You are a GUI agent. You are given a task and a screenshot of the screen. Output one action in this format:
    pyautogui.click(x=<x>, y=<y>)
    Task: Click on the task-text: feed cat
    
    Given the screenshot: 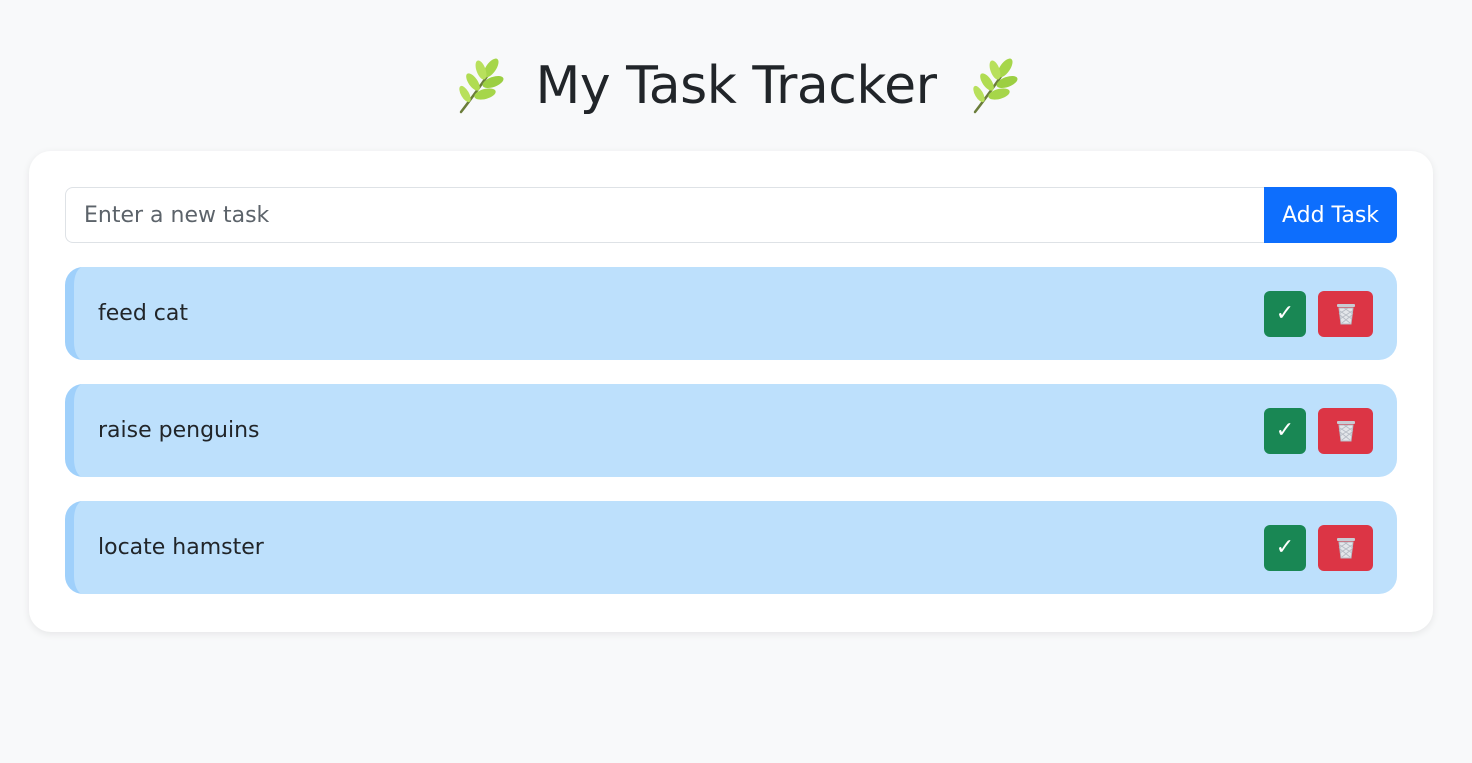 What is the action you would take?
    pyautogui.click(x=143, y=313)
    